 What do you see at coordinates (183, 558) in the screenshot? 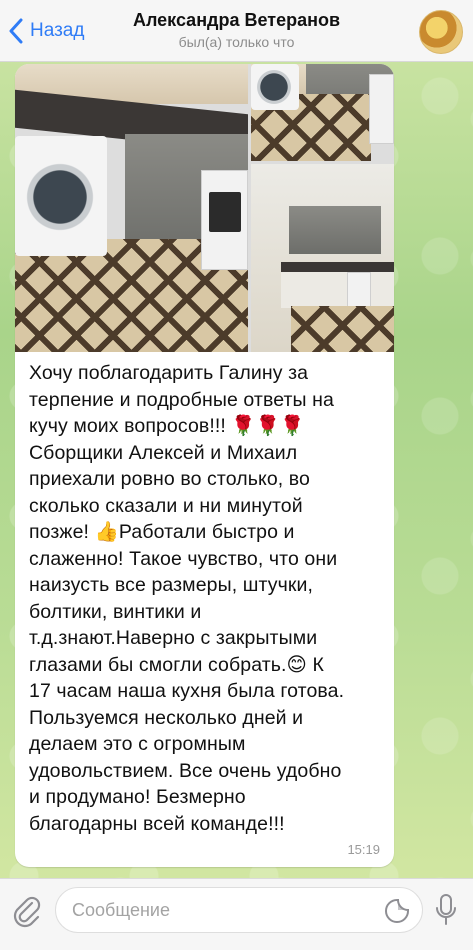
I see `message-line: слаженно! Такое чувство, что они` at bounding box center [183, 558].